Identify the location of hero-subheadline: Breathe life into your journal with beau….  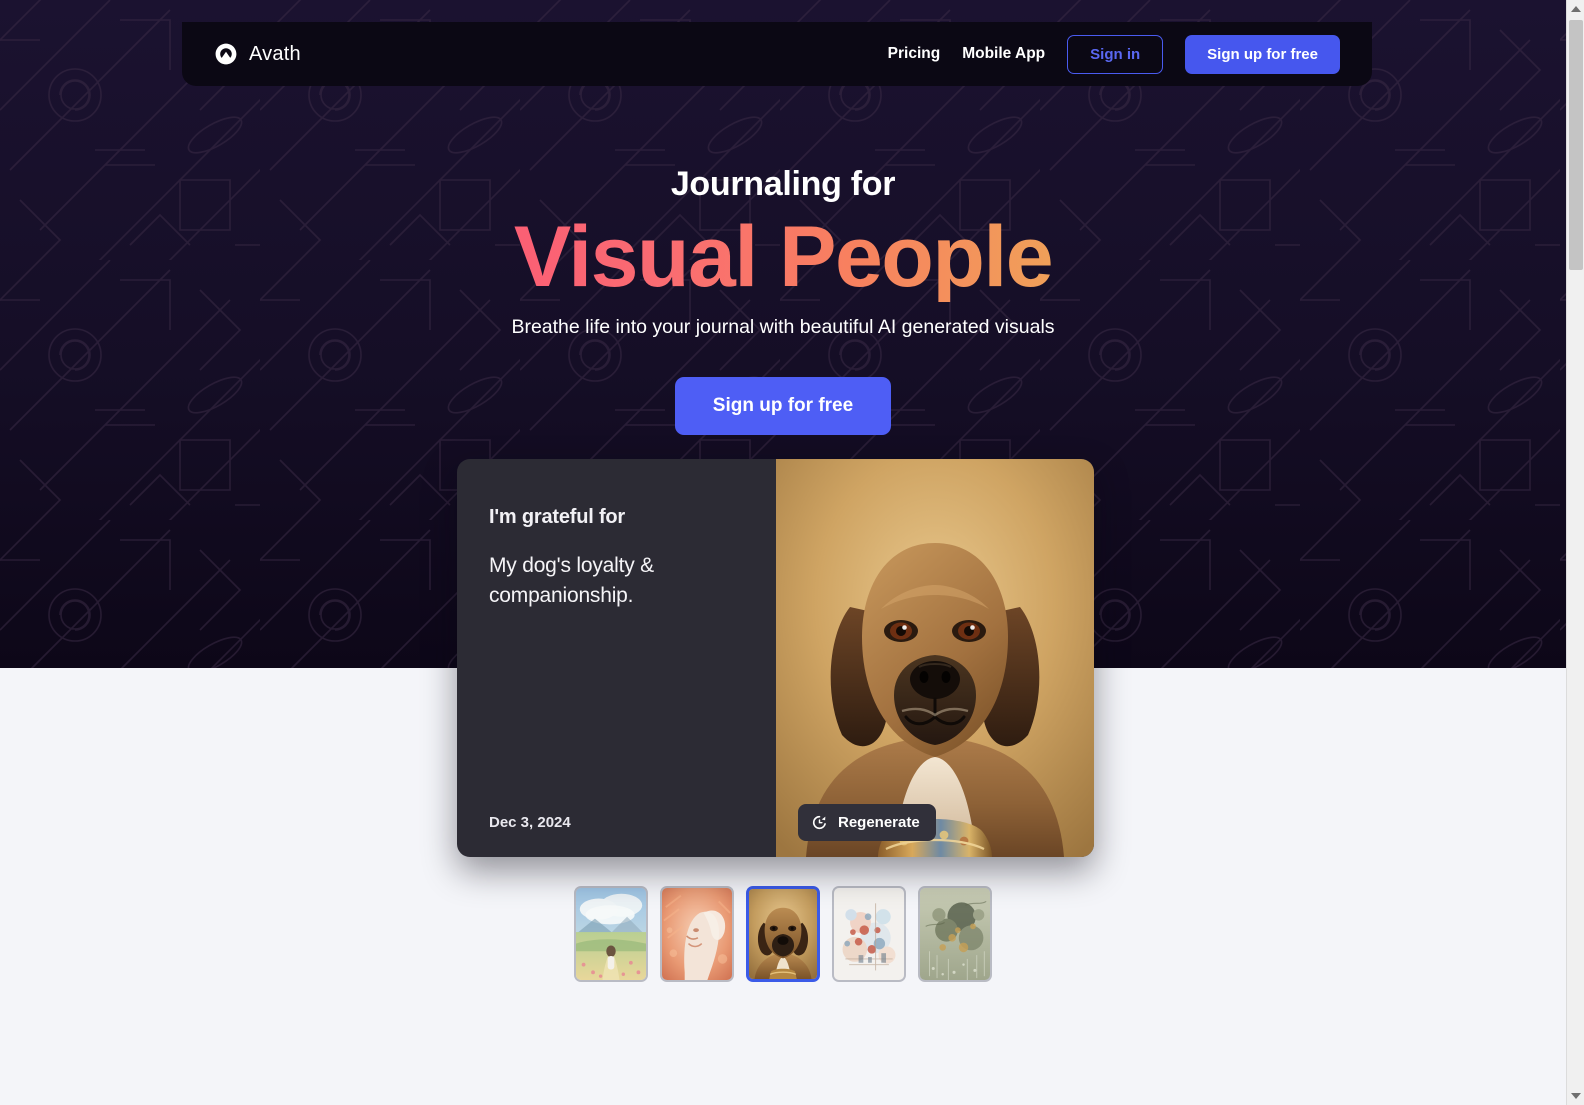
(783, 327).